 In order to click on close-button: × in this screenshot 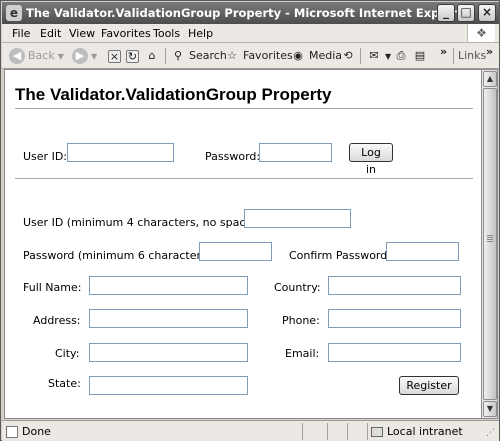, I will do `click(487, 13)`.